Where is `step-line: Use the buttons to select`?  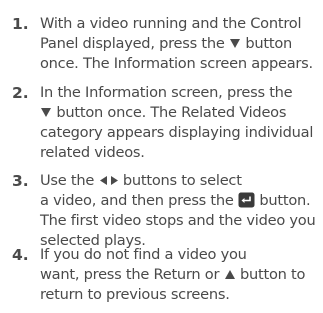 step-line: Use the buttons to select is located at coordinates (141, 181).